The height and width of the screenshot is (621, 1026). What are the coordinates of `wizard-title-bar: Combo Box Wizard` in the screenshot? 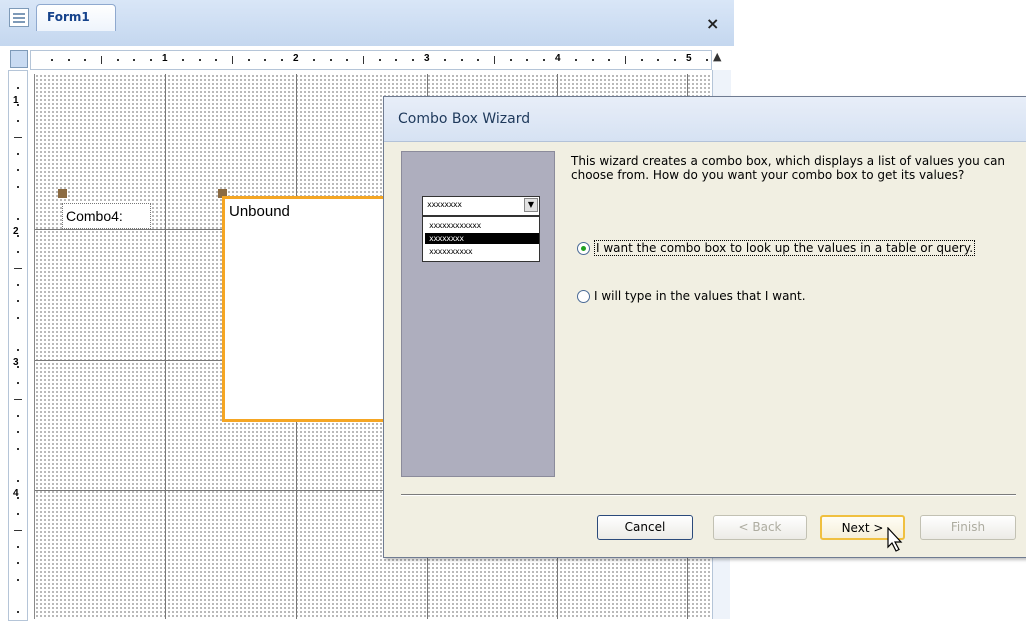 It's located at (705, 119).